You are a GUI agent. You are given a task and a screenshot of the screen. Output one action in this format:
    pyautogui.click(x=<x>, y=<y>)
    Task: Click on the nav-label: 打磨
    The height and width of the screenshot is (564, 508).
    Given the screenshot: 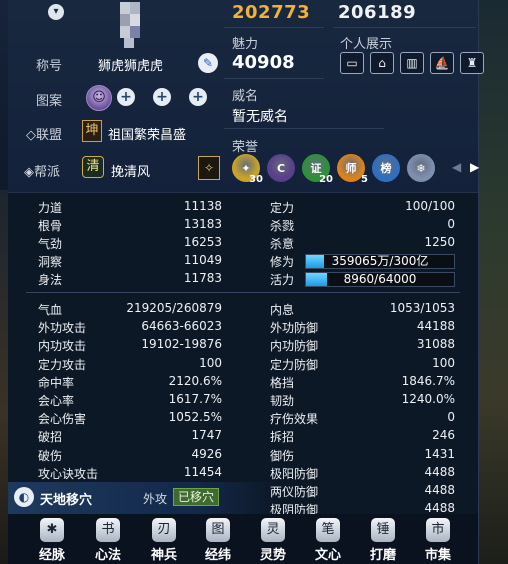 What is the action you would take?
    pyautogui.click(x=382, y=555)
    